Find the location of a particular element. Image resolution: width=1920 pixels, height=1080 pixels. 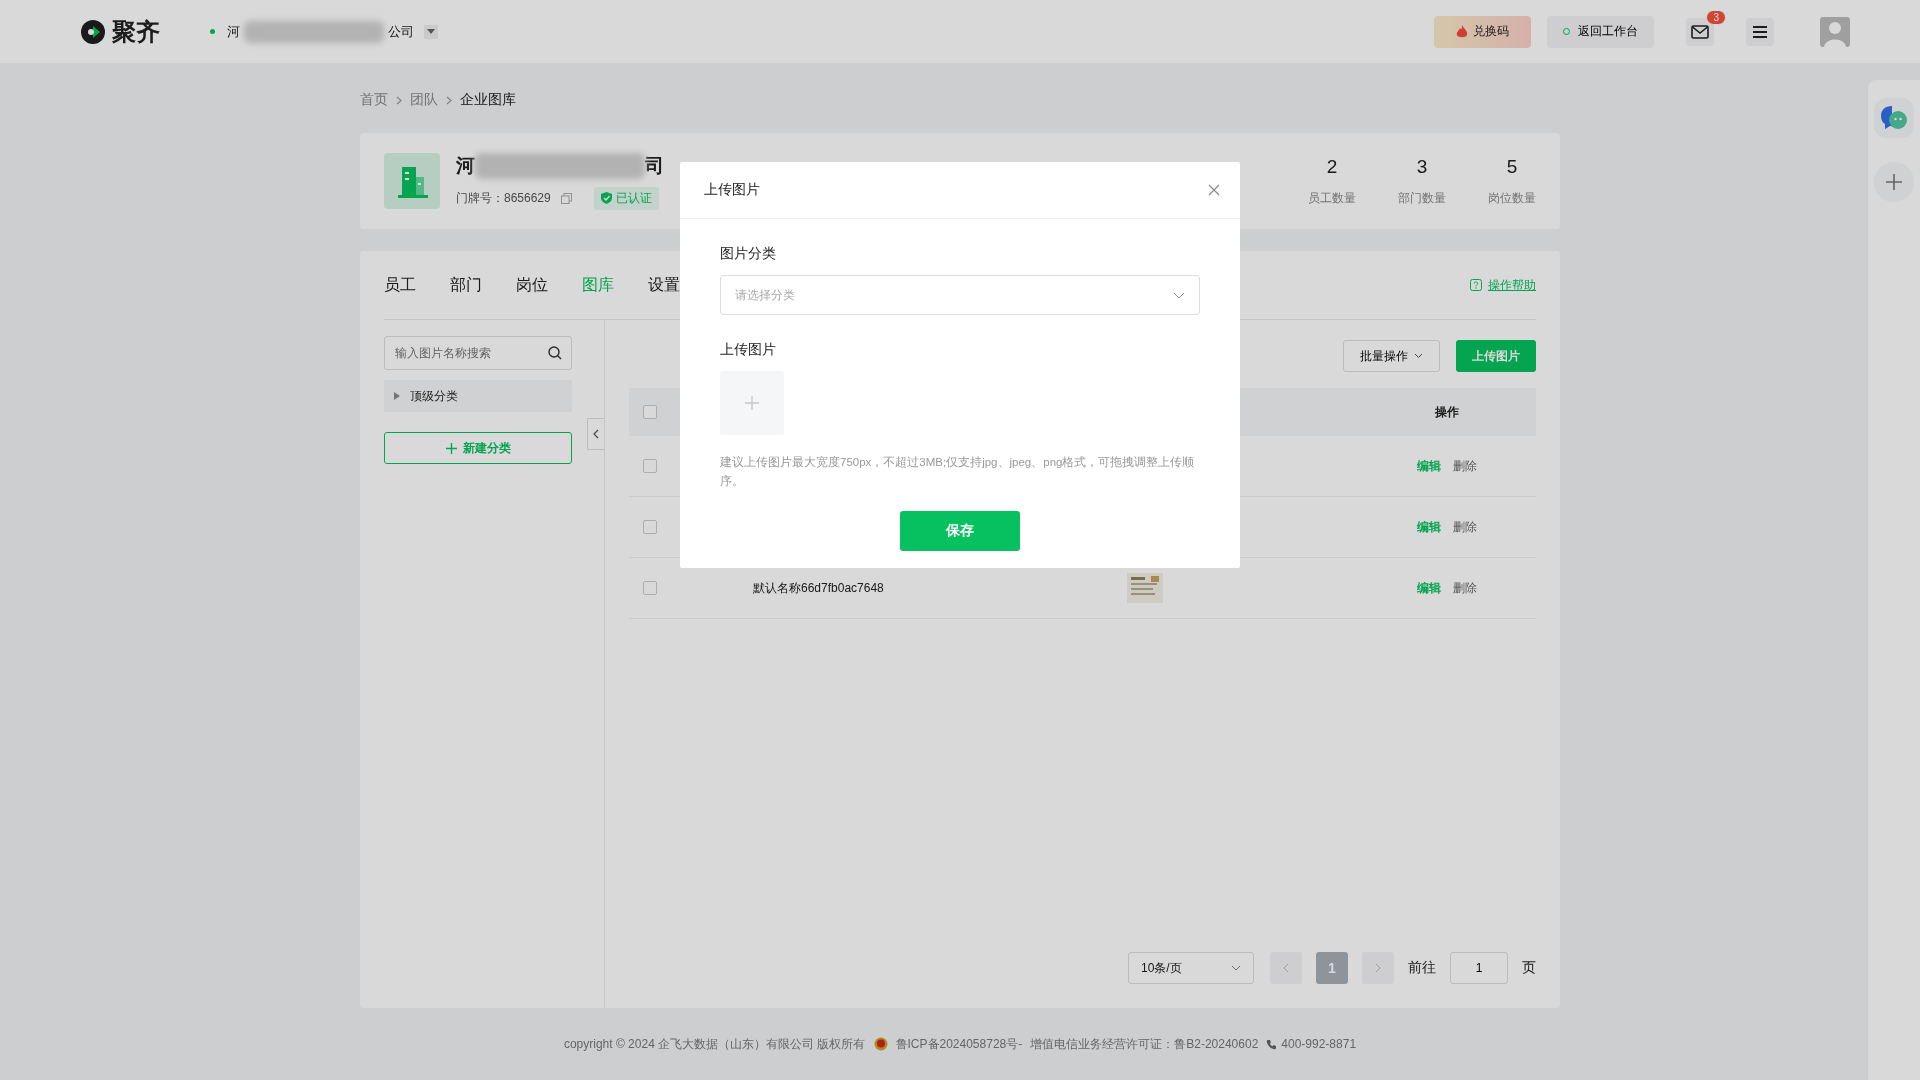

menu-button is located at coordinates (1760, 31).